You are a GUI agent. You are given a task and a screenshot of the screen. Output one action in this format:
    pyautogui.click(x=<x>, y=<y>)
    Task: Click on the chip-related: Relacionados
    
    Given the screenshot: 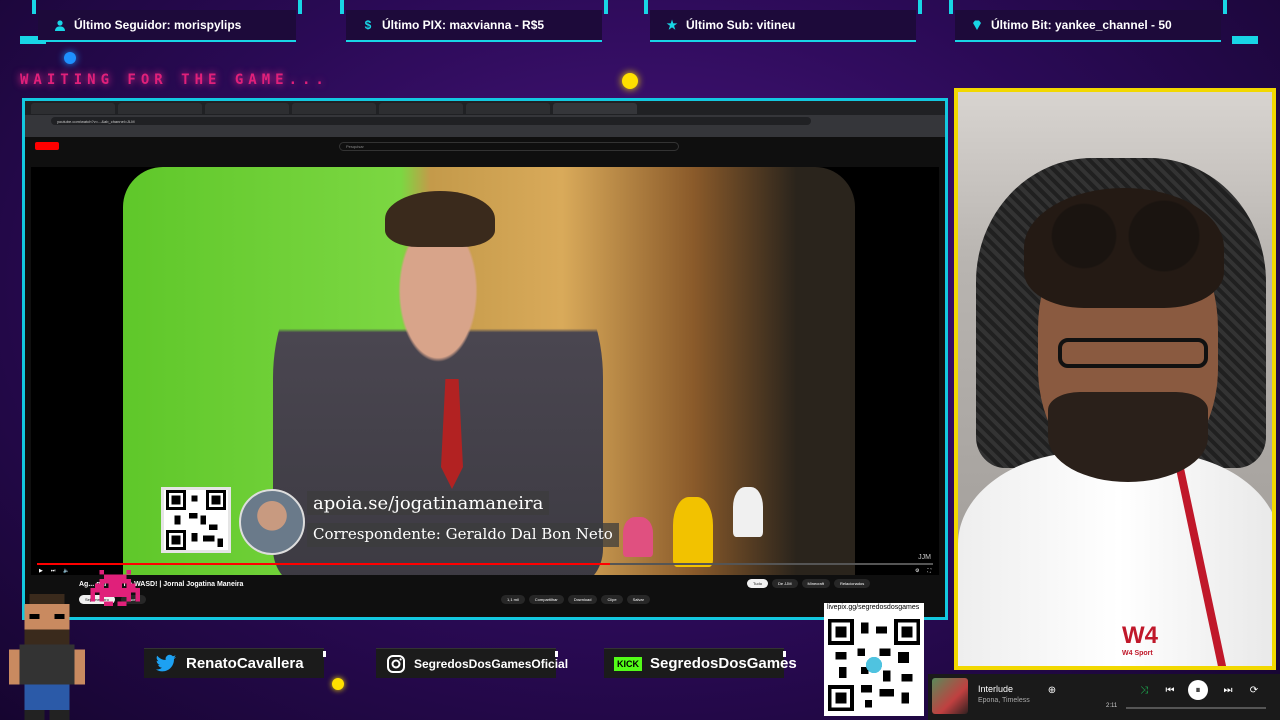 What is the action you would take?
    pyautogui.click(x=852, y=583)
    